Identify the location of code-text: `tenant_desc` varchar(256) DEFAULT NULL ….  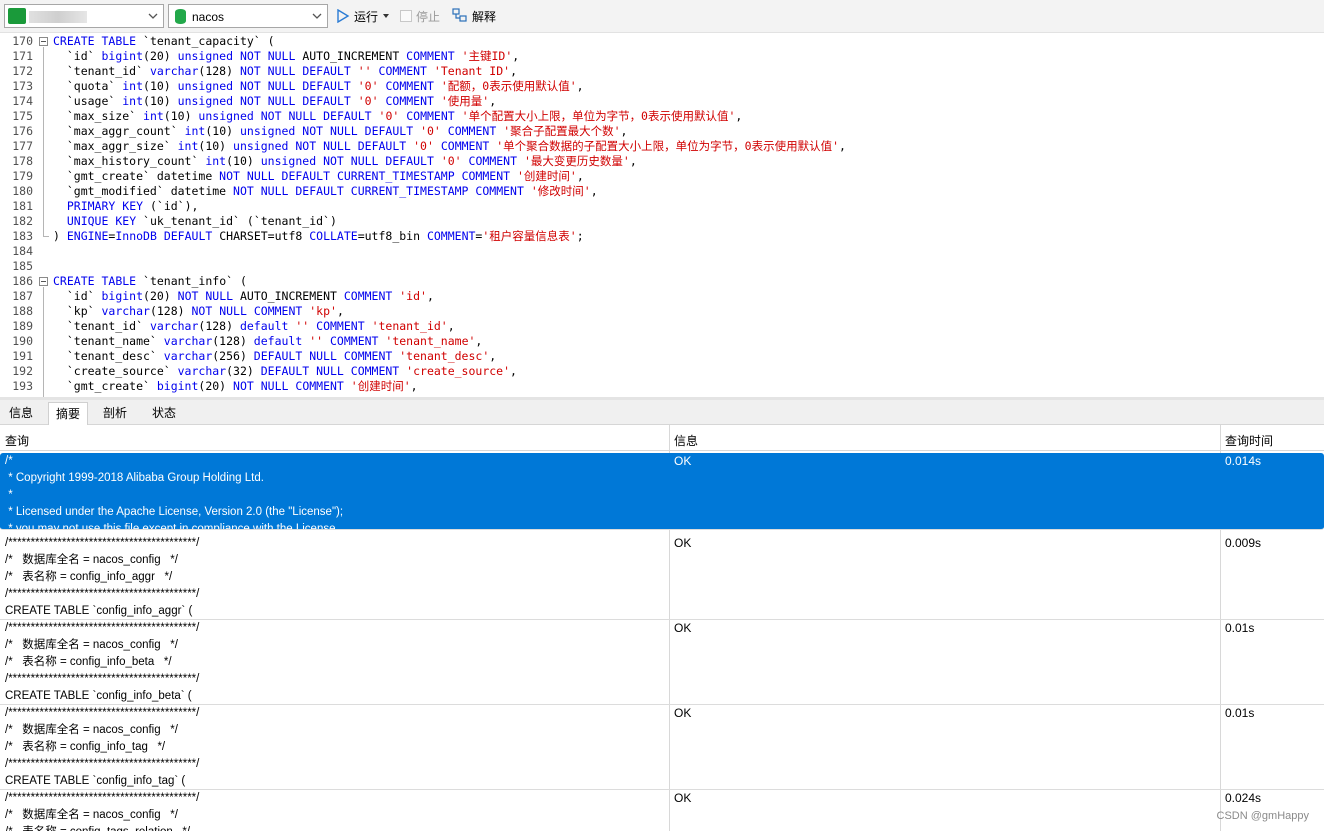
(275, 356).